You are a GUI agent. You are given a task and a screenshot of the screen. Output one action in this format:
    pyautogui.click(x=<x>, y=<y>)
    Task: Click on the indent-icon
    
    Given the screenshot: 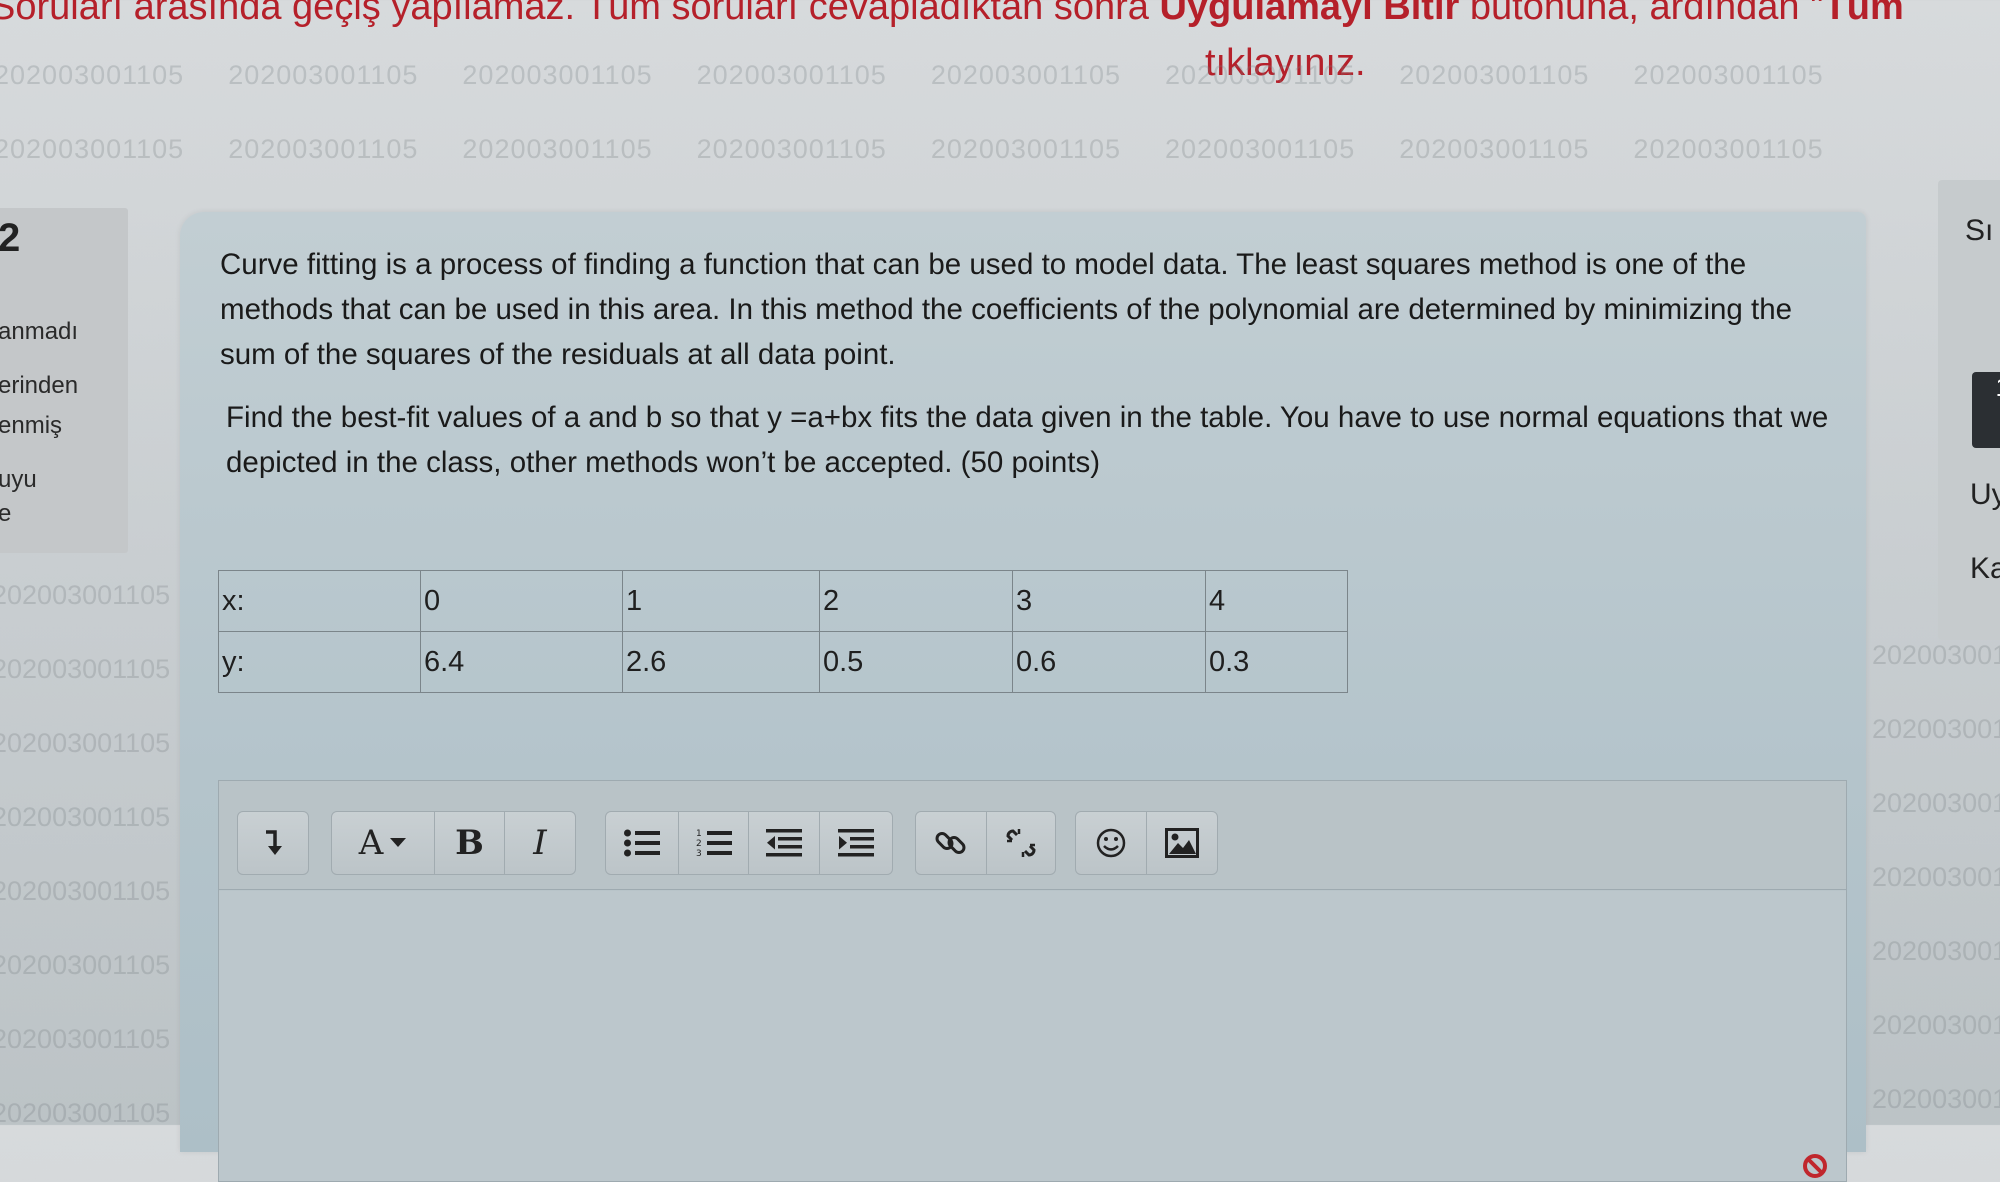 What is the action you would take?
    pyautogui.click(x=855, y=843)
    